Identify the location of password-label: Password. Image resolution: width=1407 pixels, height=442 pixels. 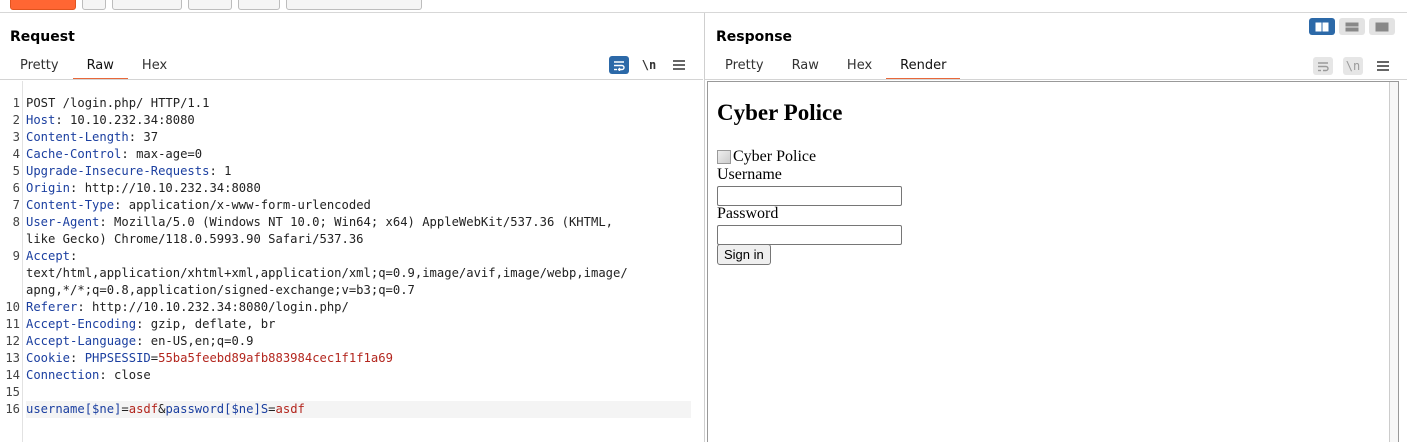
(748, 213).